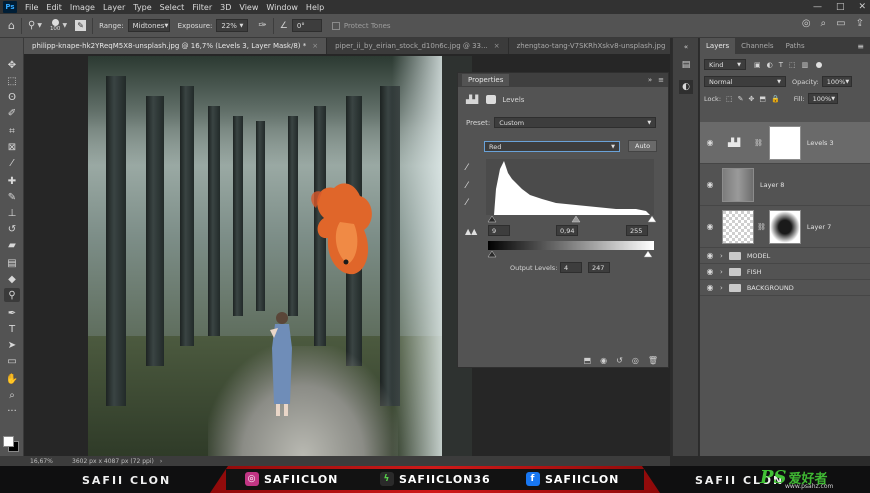 This screenshot has width=870, height=493. What do you see at coordinates (8, 441) in the screenshot?
I see `foreground-color-swatch` at bounding box center [8, 441].